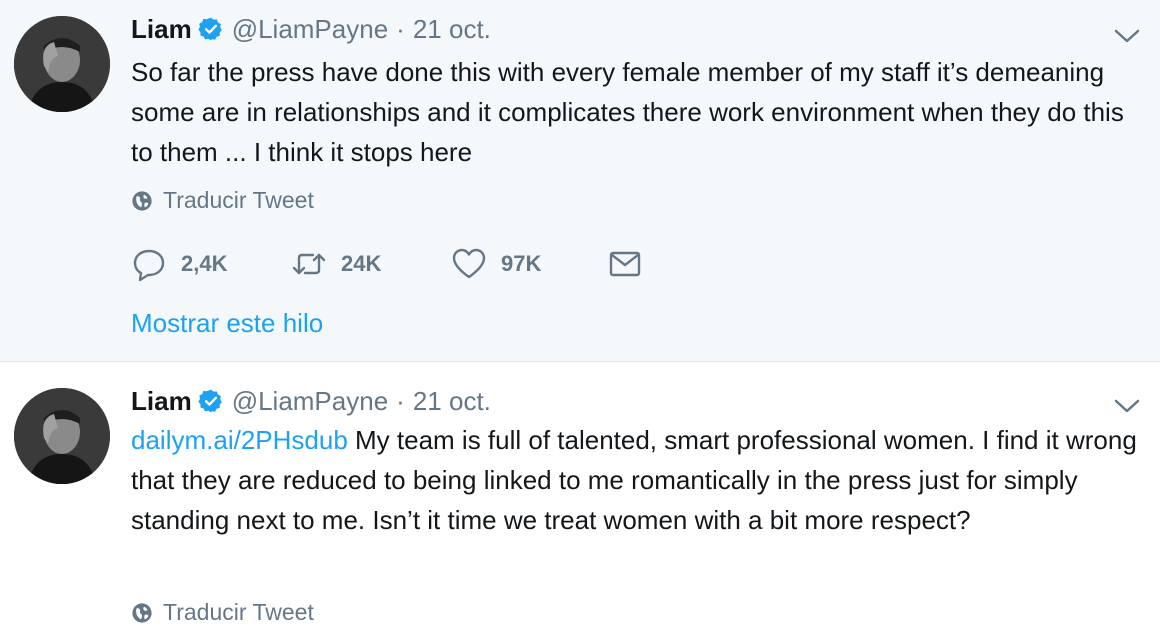 The image size is (1160, 642). I want to click on reply-button: 2,4K, so click(211, 264).